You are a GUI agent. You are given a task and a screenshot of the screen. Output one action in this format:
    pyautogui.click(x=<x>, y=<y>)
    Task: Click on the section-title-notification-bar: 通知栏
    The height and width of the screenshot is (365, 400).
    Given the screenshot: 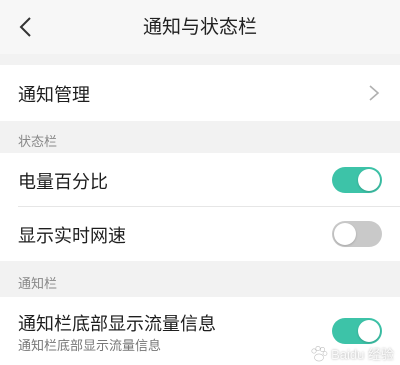 What is the action you would take?
    pyautogui.click(x=38, y=284)
    